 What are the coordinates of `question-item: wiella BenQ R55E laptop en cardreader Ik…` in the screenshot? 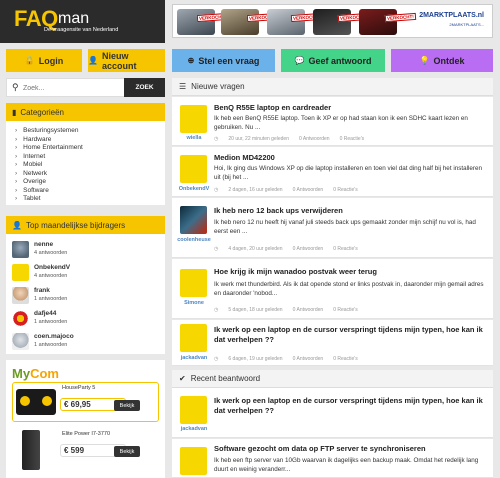 It's located at (332, 121).